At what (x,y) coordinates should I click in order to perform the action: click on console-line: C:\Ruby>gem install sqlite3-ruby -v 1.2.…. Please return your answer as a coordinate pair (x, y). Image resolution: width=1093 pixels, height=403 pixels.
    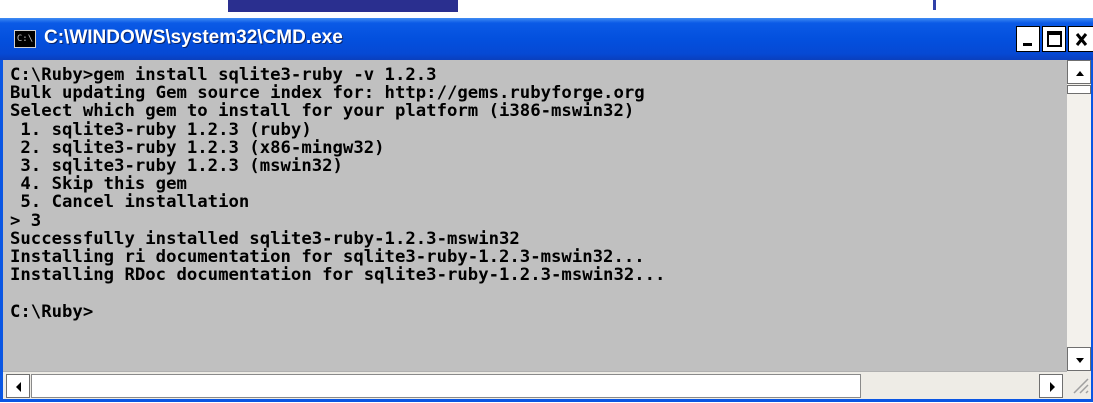
    Looking at the image, I should click on (223, 75).